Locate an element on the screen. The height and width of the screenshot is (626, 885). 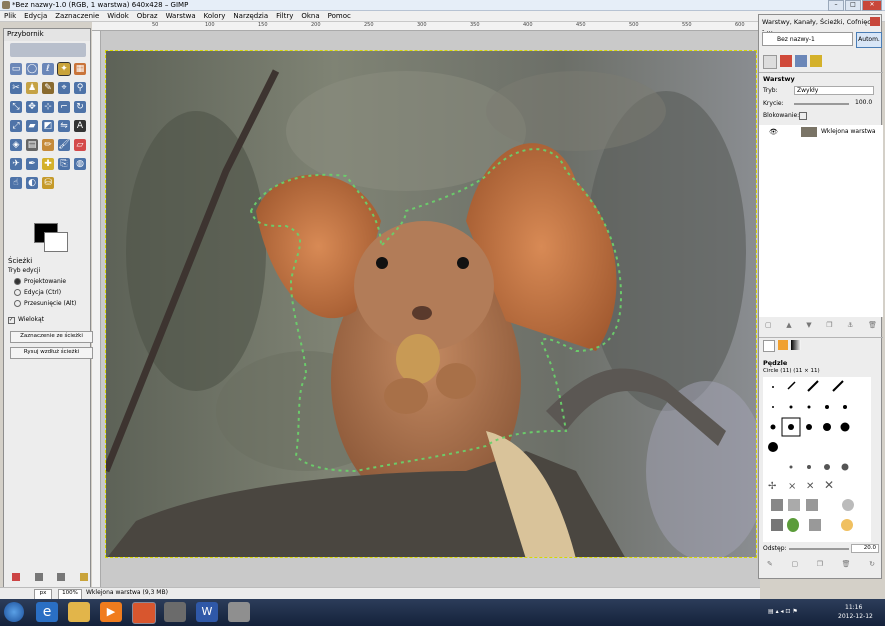
paths-icon: ✎ is located at coordinates (48, 88).